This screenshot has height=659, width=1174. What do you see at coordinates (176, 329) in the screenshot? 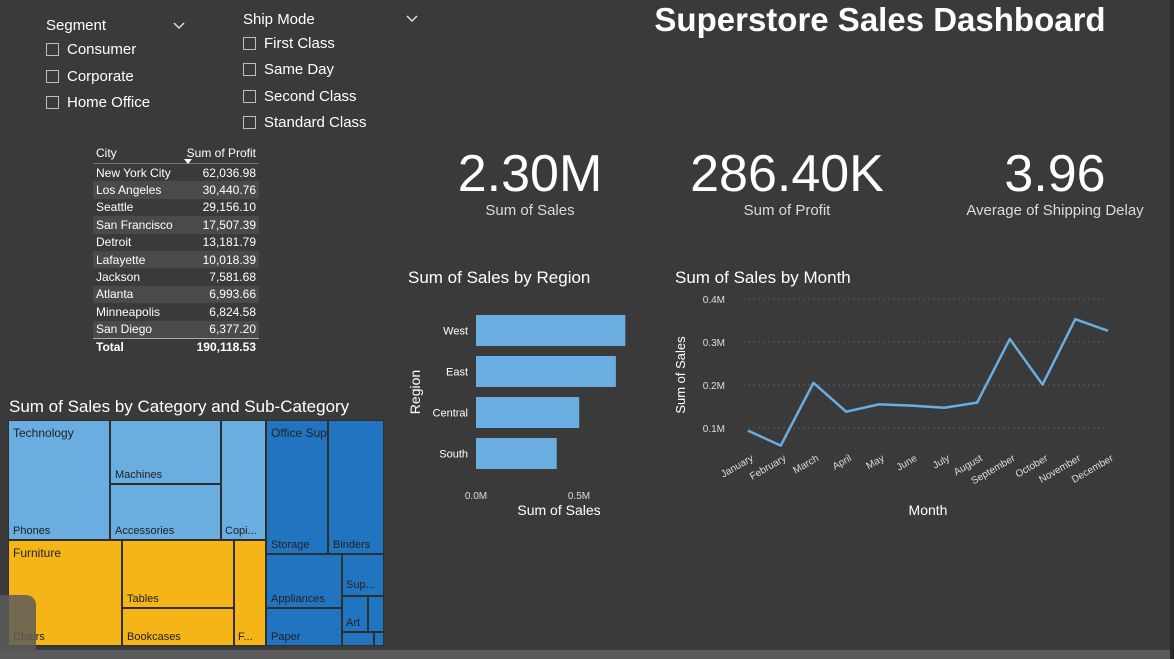
I see `table-row: San Diego 6,377.20` at bounding box center [176, 329].